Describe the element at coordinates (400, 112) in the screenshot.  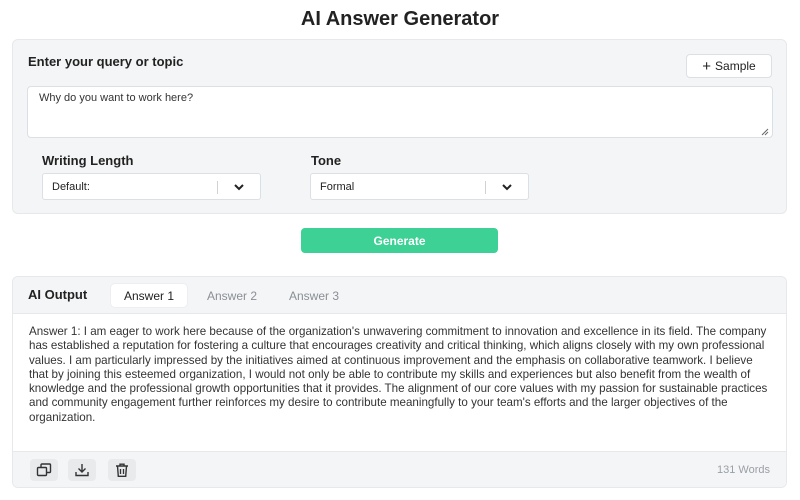
I see `query-input: Why do you want to work here?` at that location.